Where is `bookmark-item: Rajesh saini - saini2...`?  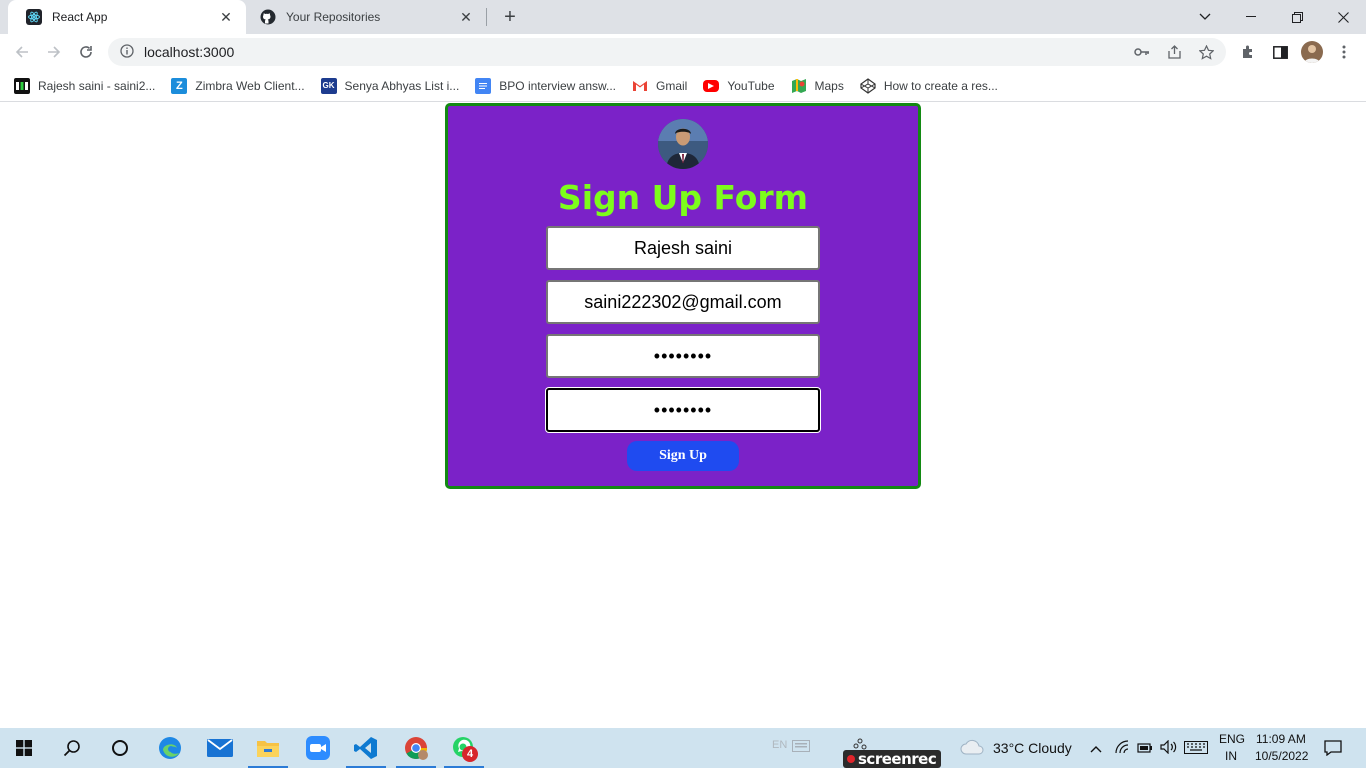 bookmark-item: Rajesh saini - saini2... is located at coordinates (85, 85).